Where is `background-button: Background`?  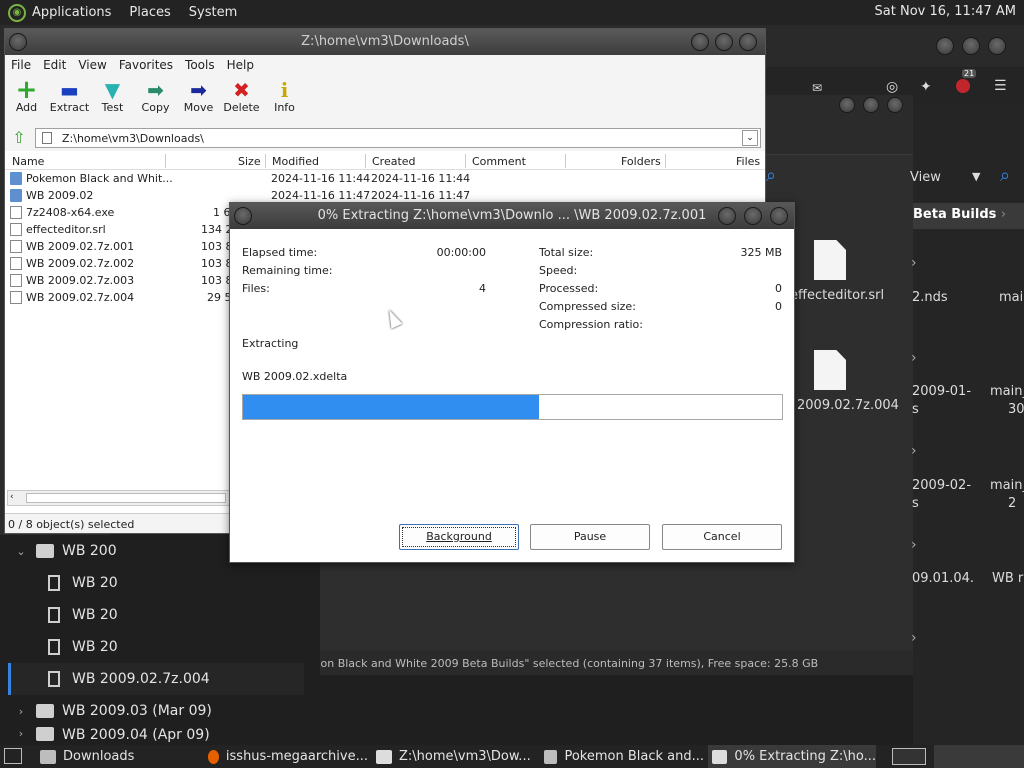 background-button: Background is located at coordinates (459, 537).